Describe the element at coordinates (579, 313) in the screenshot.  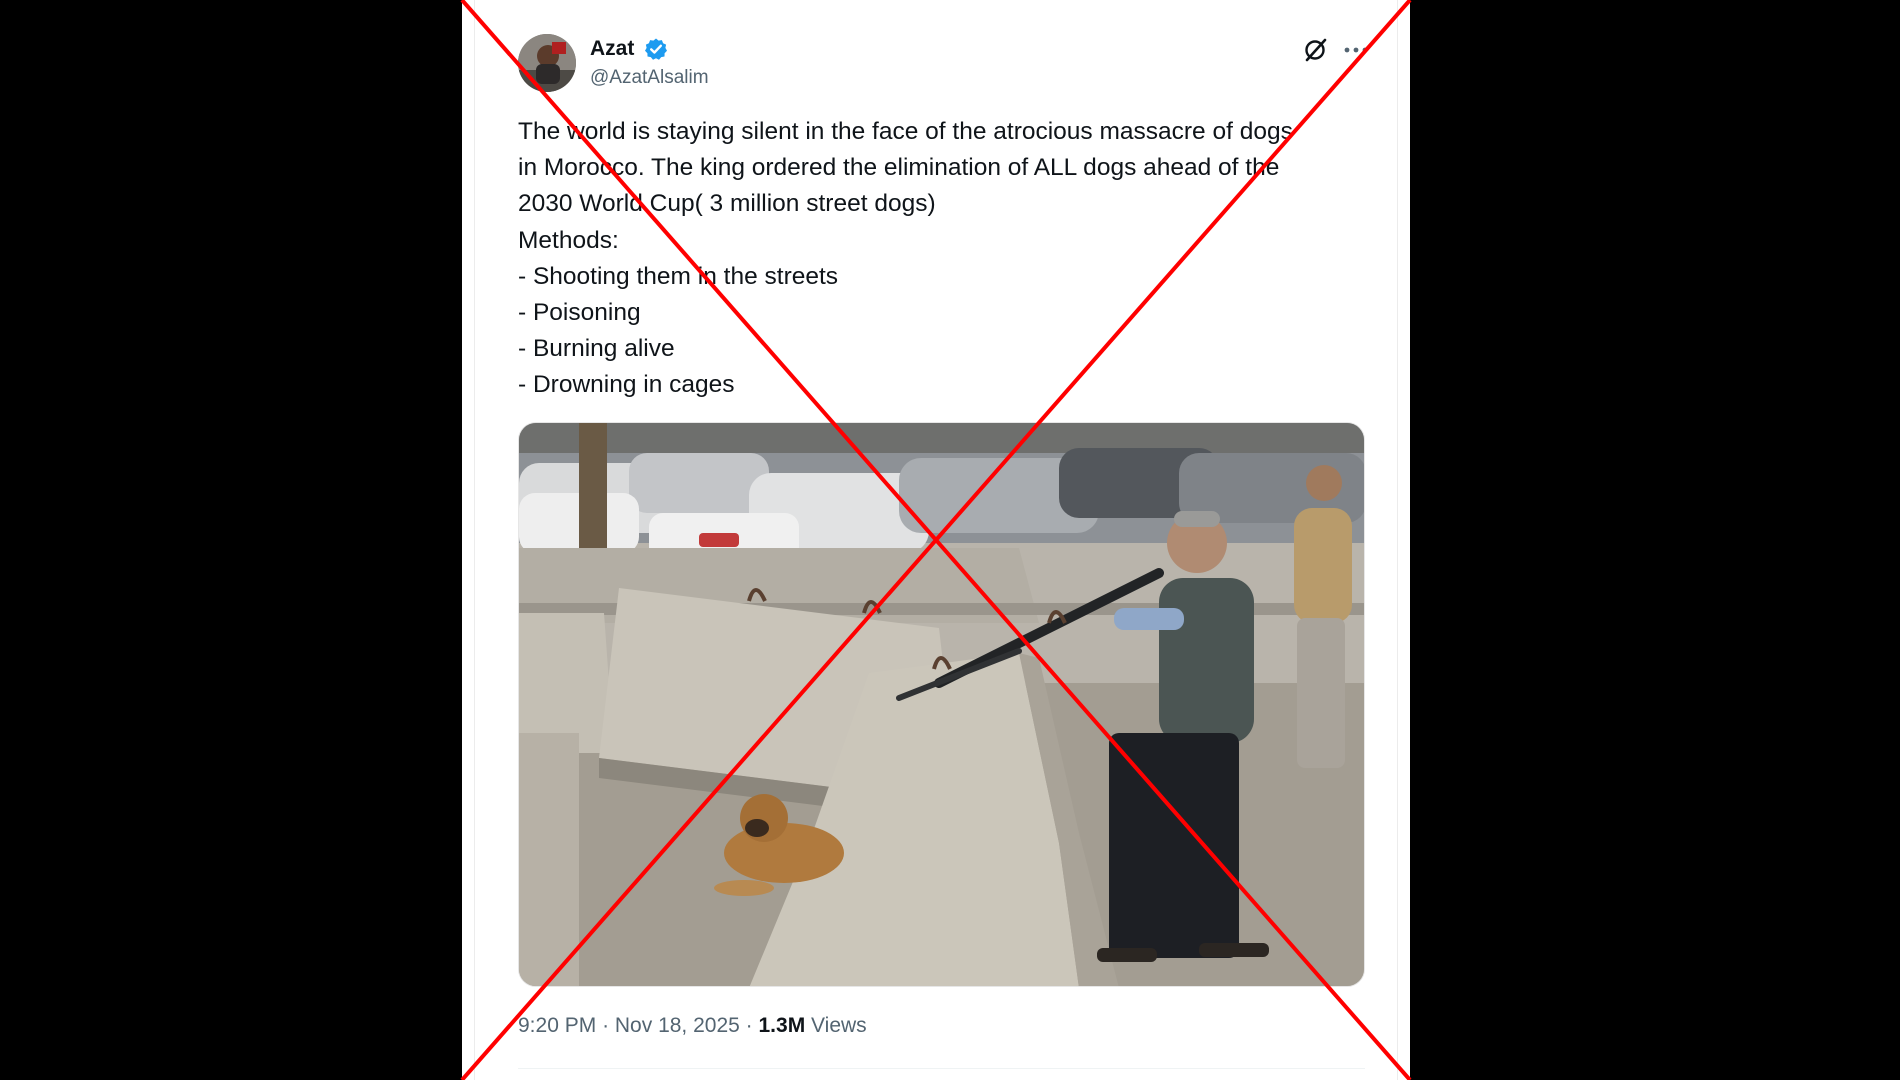
I see `tweet-text-line: - Poisoning` at that location.